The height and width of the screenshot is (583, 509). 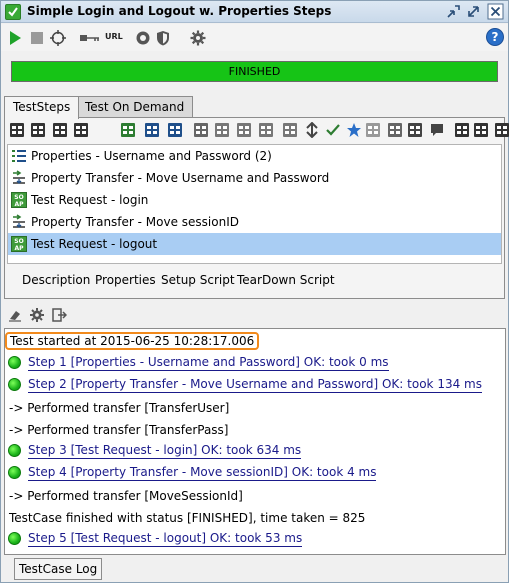 I want to click on close-icon, so click(x=495, y=11).